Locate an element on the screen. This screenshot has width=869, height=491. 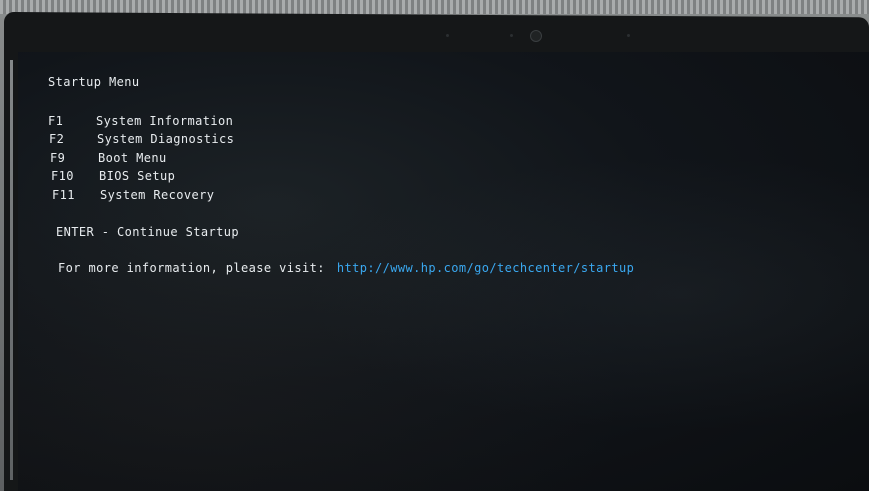
option-label: BIOS Setup is located at coordinates (137, 176).